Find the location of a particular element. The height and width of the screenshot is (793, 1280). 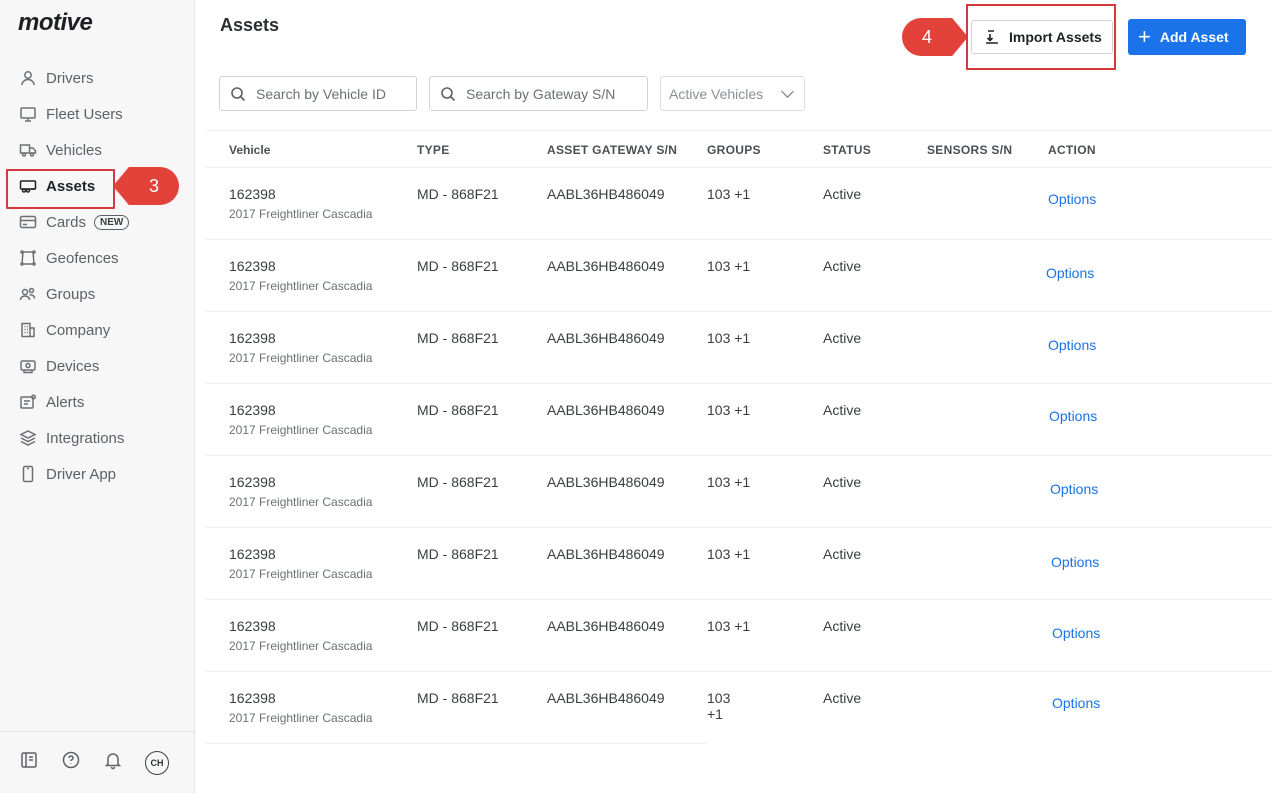

new-badge: NEW is located at coordinates (112, 222).